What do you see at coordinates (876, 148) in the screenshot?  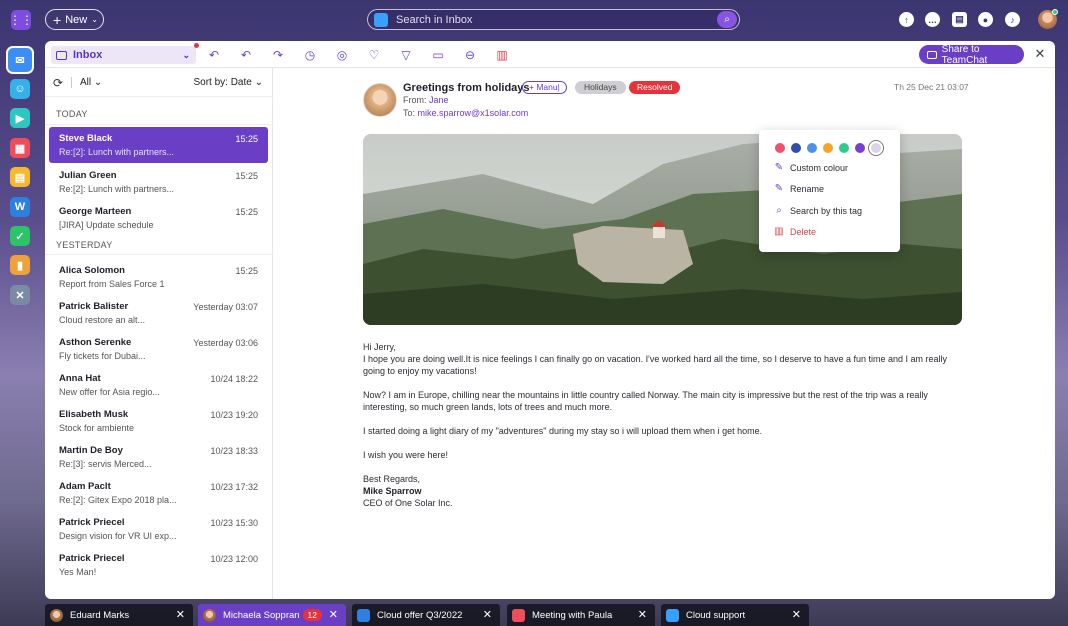 I see `color-swatch-selected` at bounding box center [876, 148].